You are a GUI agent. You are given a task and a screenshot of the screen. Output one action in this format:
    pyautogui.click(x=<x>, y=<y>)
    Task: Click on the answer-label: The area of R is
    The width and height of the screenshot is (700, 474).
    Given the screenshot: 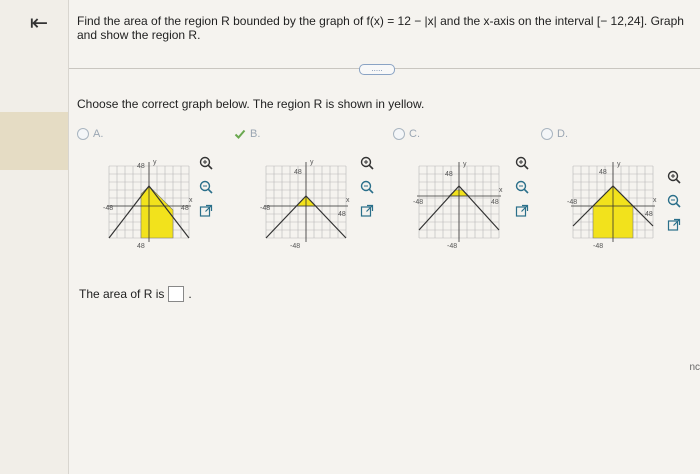 What is the action you would take?
    pyautogui.click(x=122, y=294)
    